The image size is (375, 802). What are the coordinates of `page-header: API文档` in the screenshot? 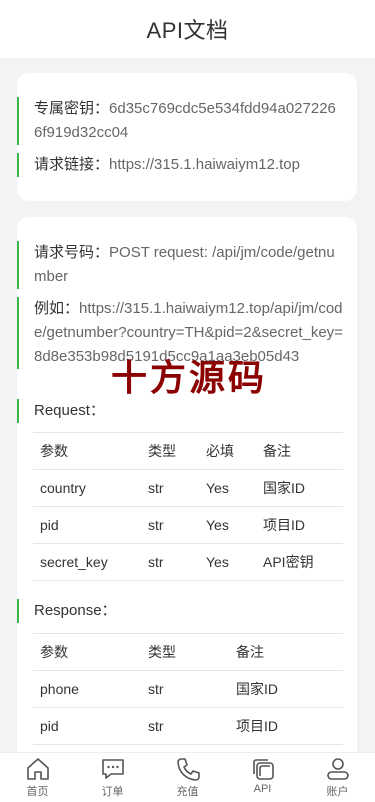 It's located at (187, 29).